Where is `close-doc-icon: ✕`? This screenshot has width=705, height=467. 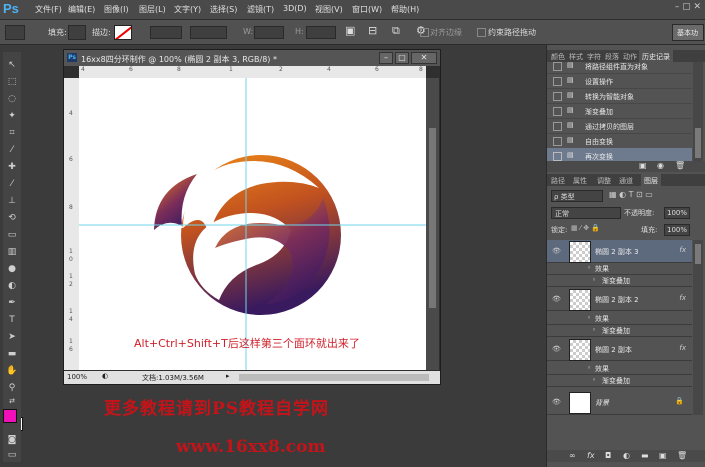 close-doc-icon: ✕ is located at coordinates (424, 58).